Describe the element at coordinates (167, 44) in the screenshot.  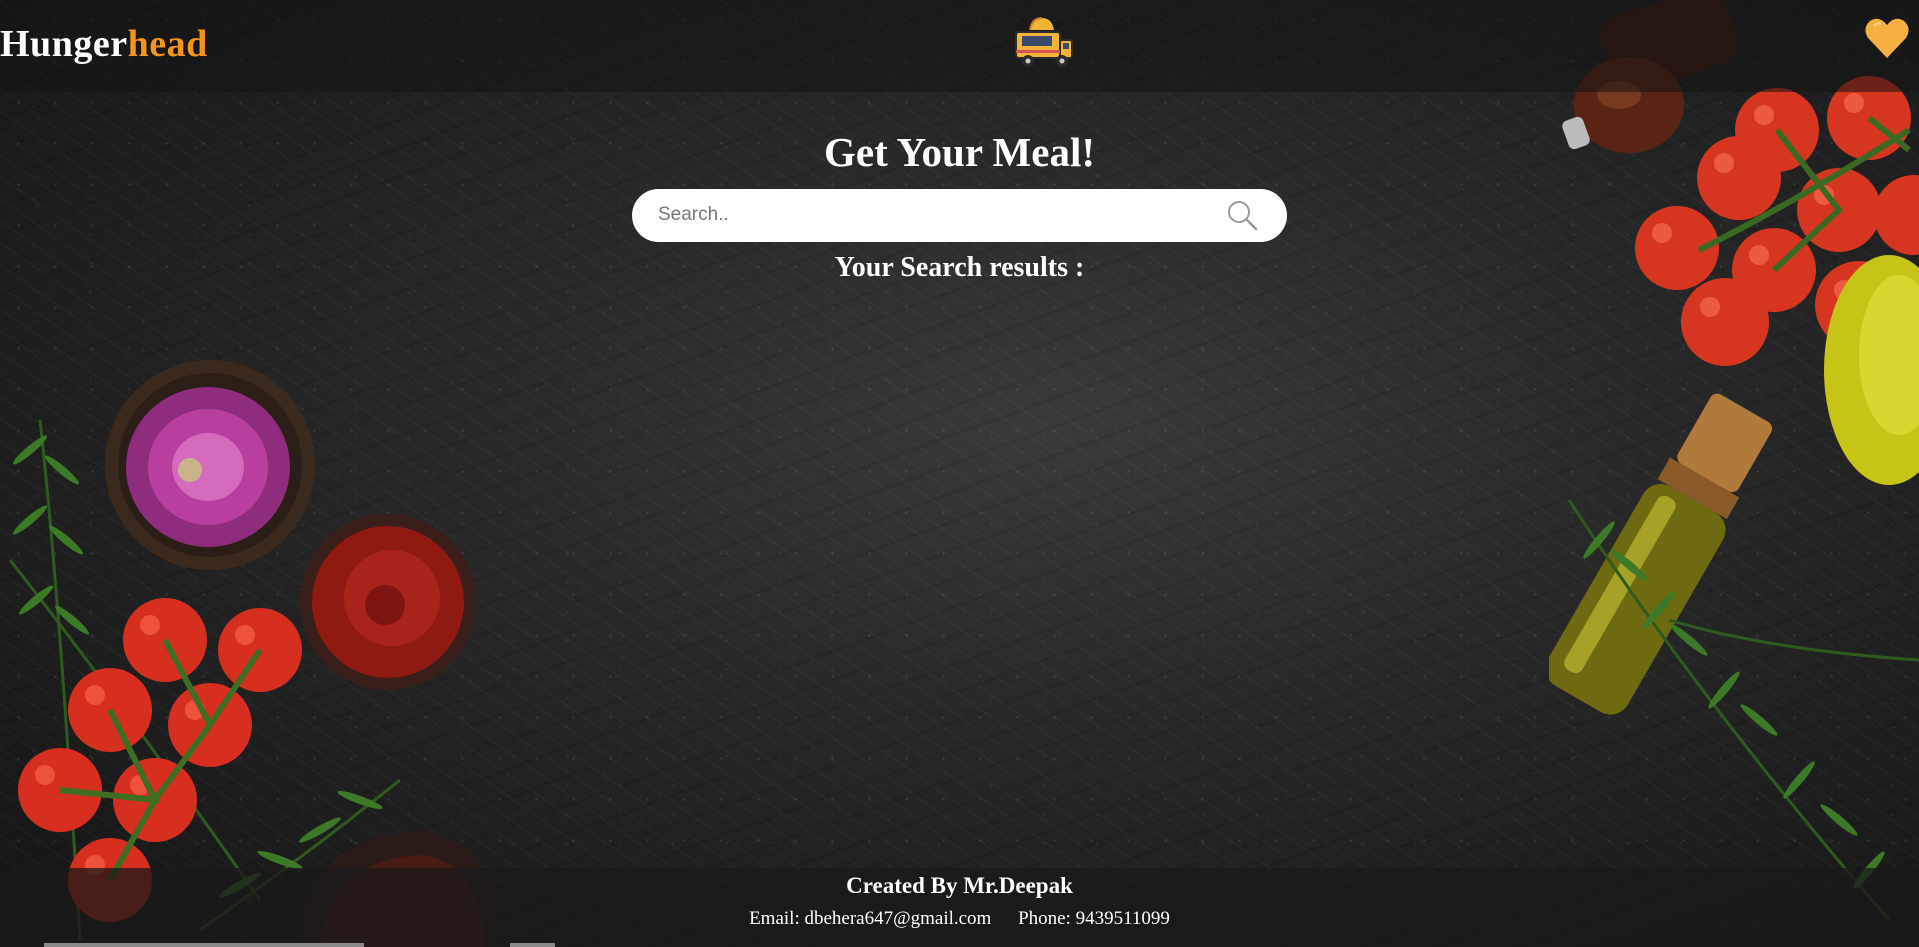
I see `brand-name-orange: head` at that location.